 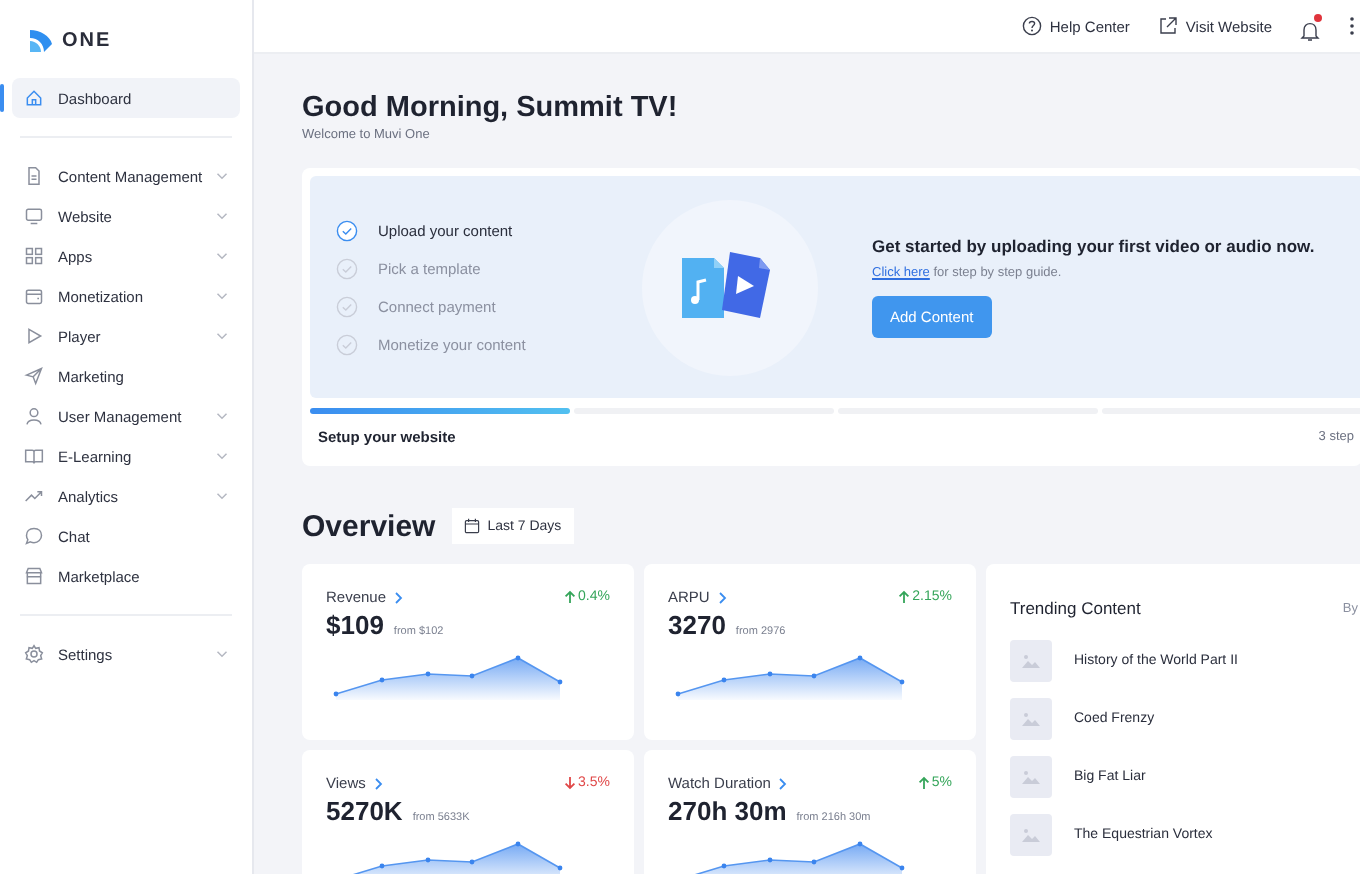 What do you see at coordinates (34, 98) in the screenshot?
I see `home-icon` at bounding box center [34, 98].